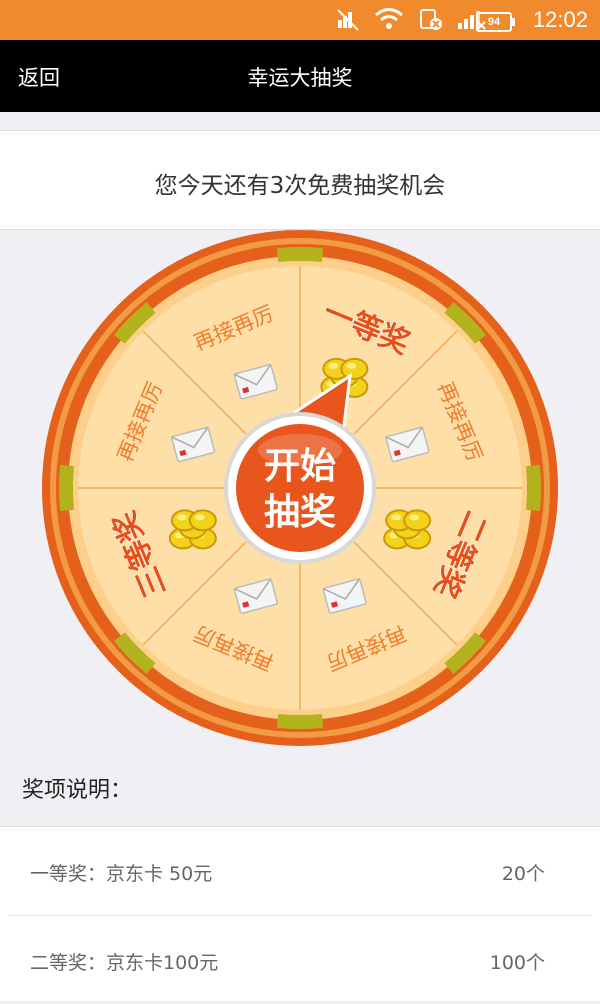 The width and height of the screenshot is (600, 1004). I want to click on title-bar: 返回 幸运大抽奖, so click(300, 76).